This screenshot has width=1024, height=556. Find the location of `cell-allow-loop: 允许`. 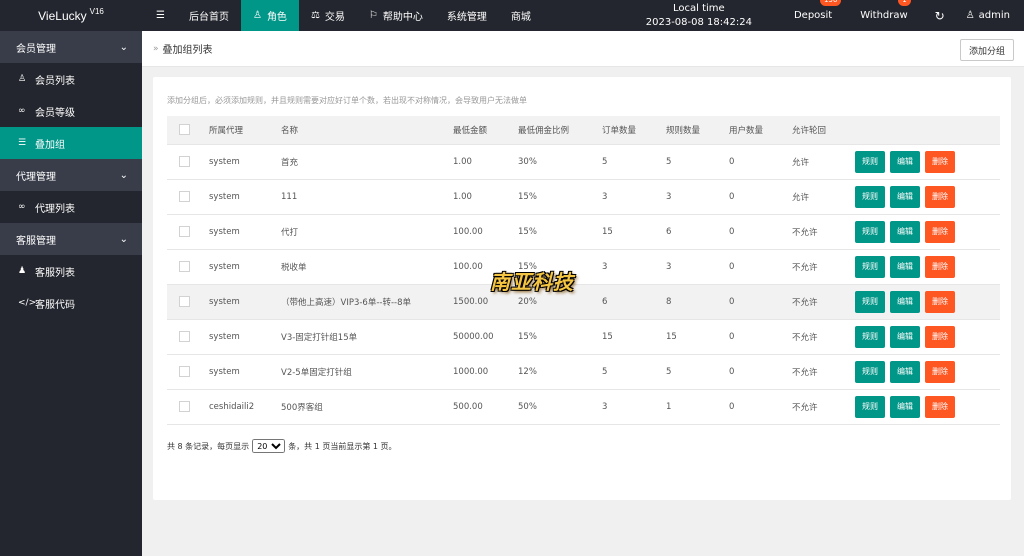

cell-allow-loop: 允许 is located at coordinates (819, 162).